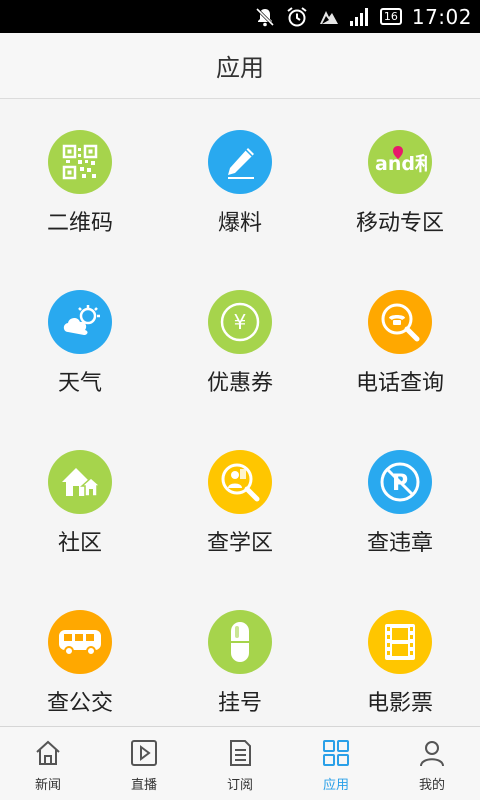 This screenshot has height=800, width=480. What do you see at coordinates (400, 162) in the screenshot?
I see `mobile-and-logo-icon: and和` at bounding box center [400, 162].